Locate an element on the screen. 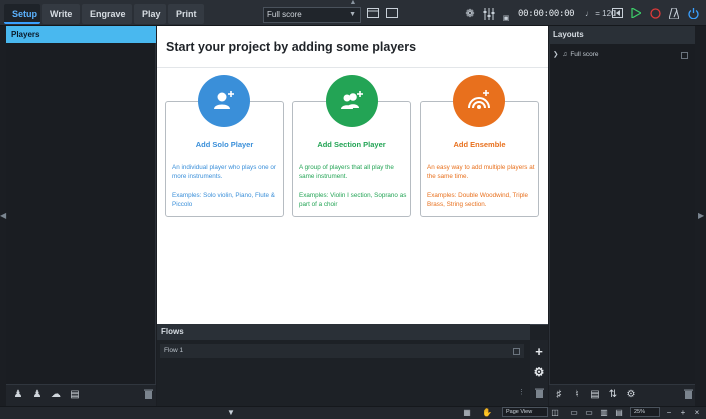 The height and width of the screenshot is (419, 706). collapse-right-icon: ▶ is located at coordinates (701, 216).